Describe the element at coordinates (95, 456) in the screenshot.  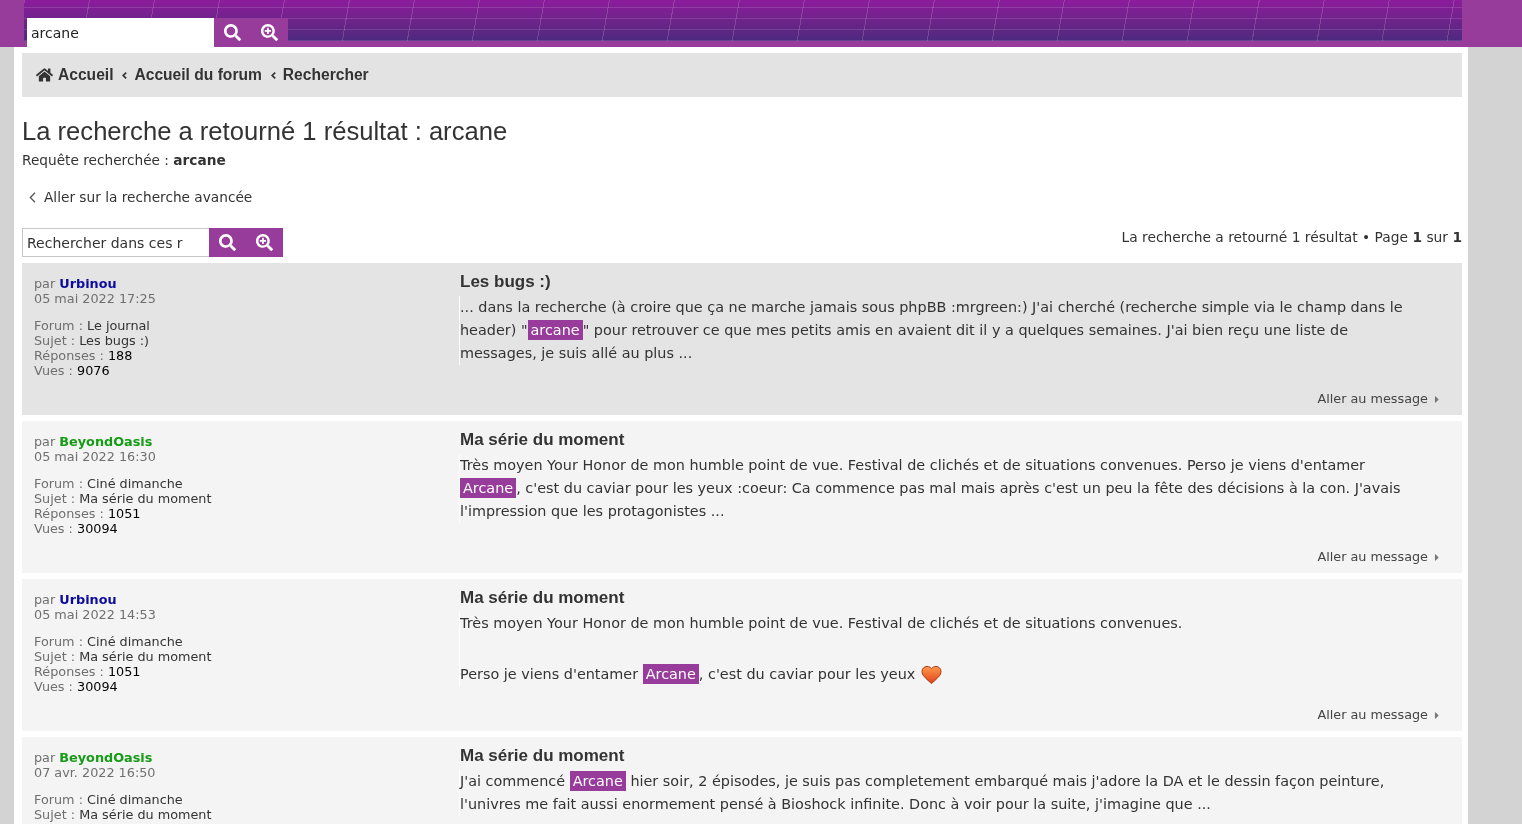
I see `post-date: 05 mai 2022 16:30` at that location.